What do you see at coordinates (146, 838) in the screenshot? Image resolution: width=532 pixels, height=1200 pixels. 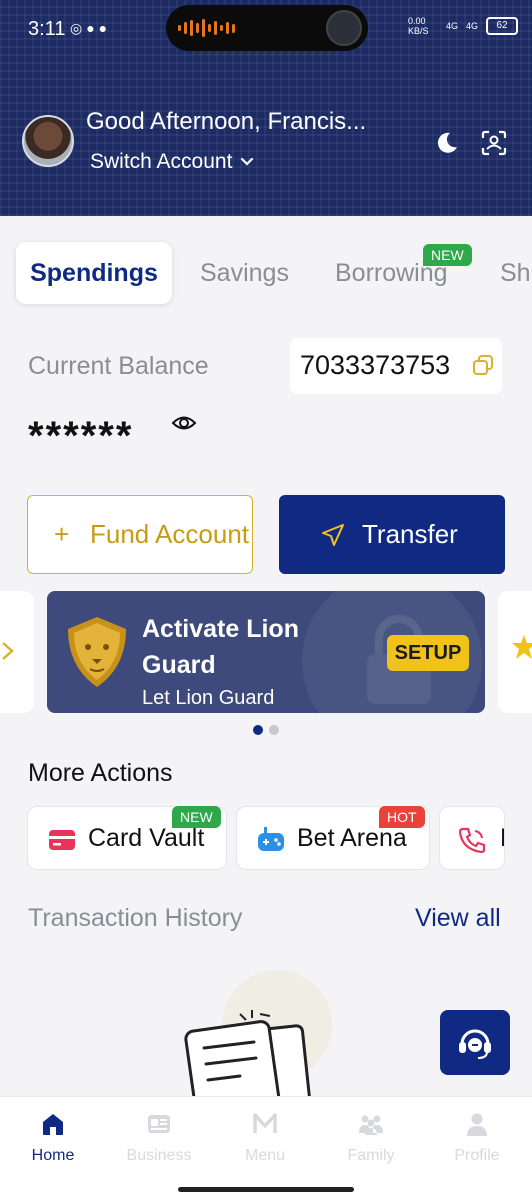 I see `card-vault-label: Card Vault` at bounding box center [146, 838].